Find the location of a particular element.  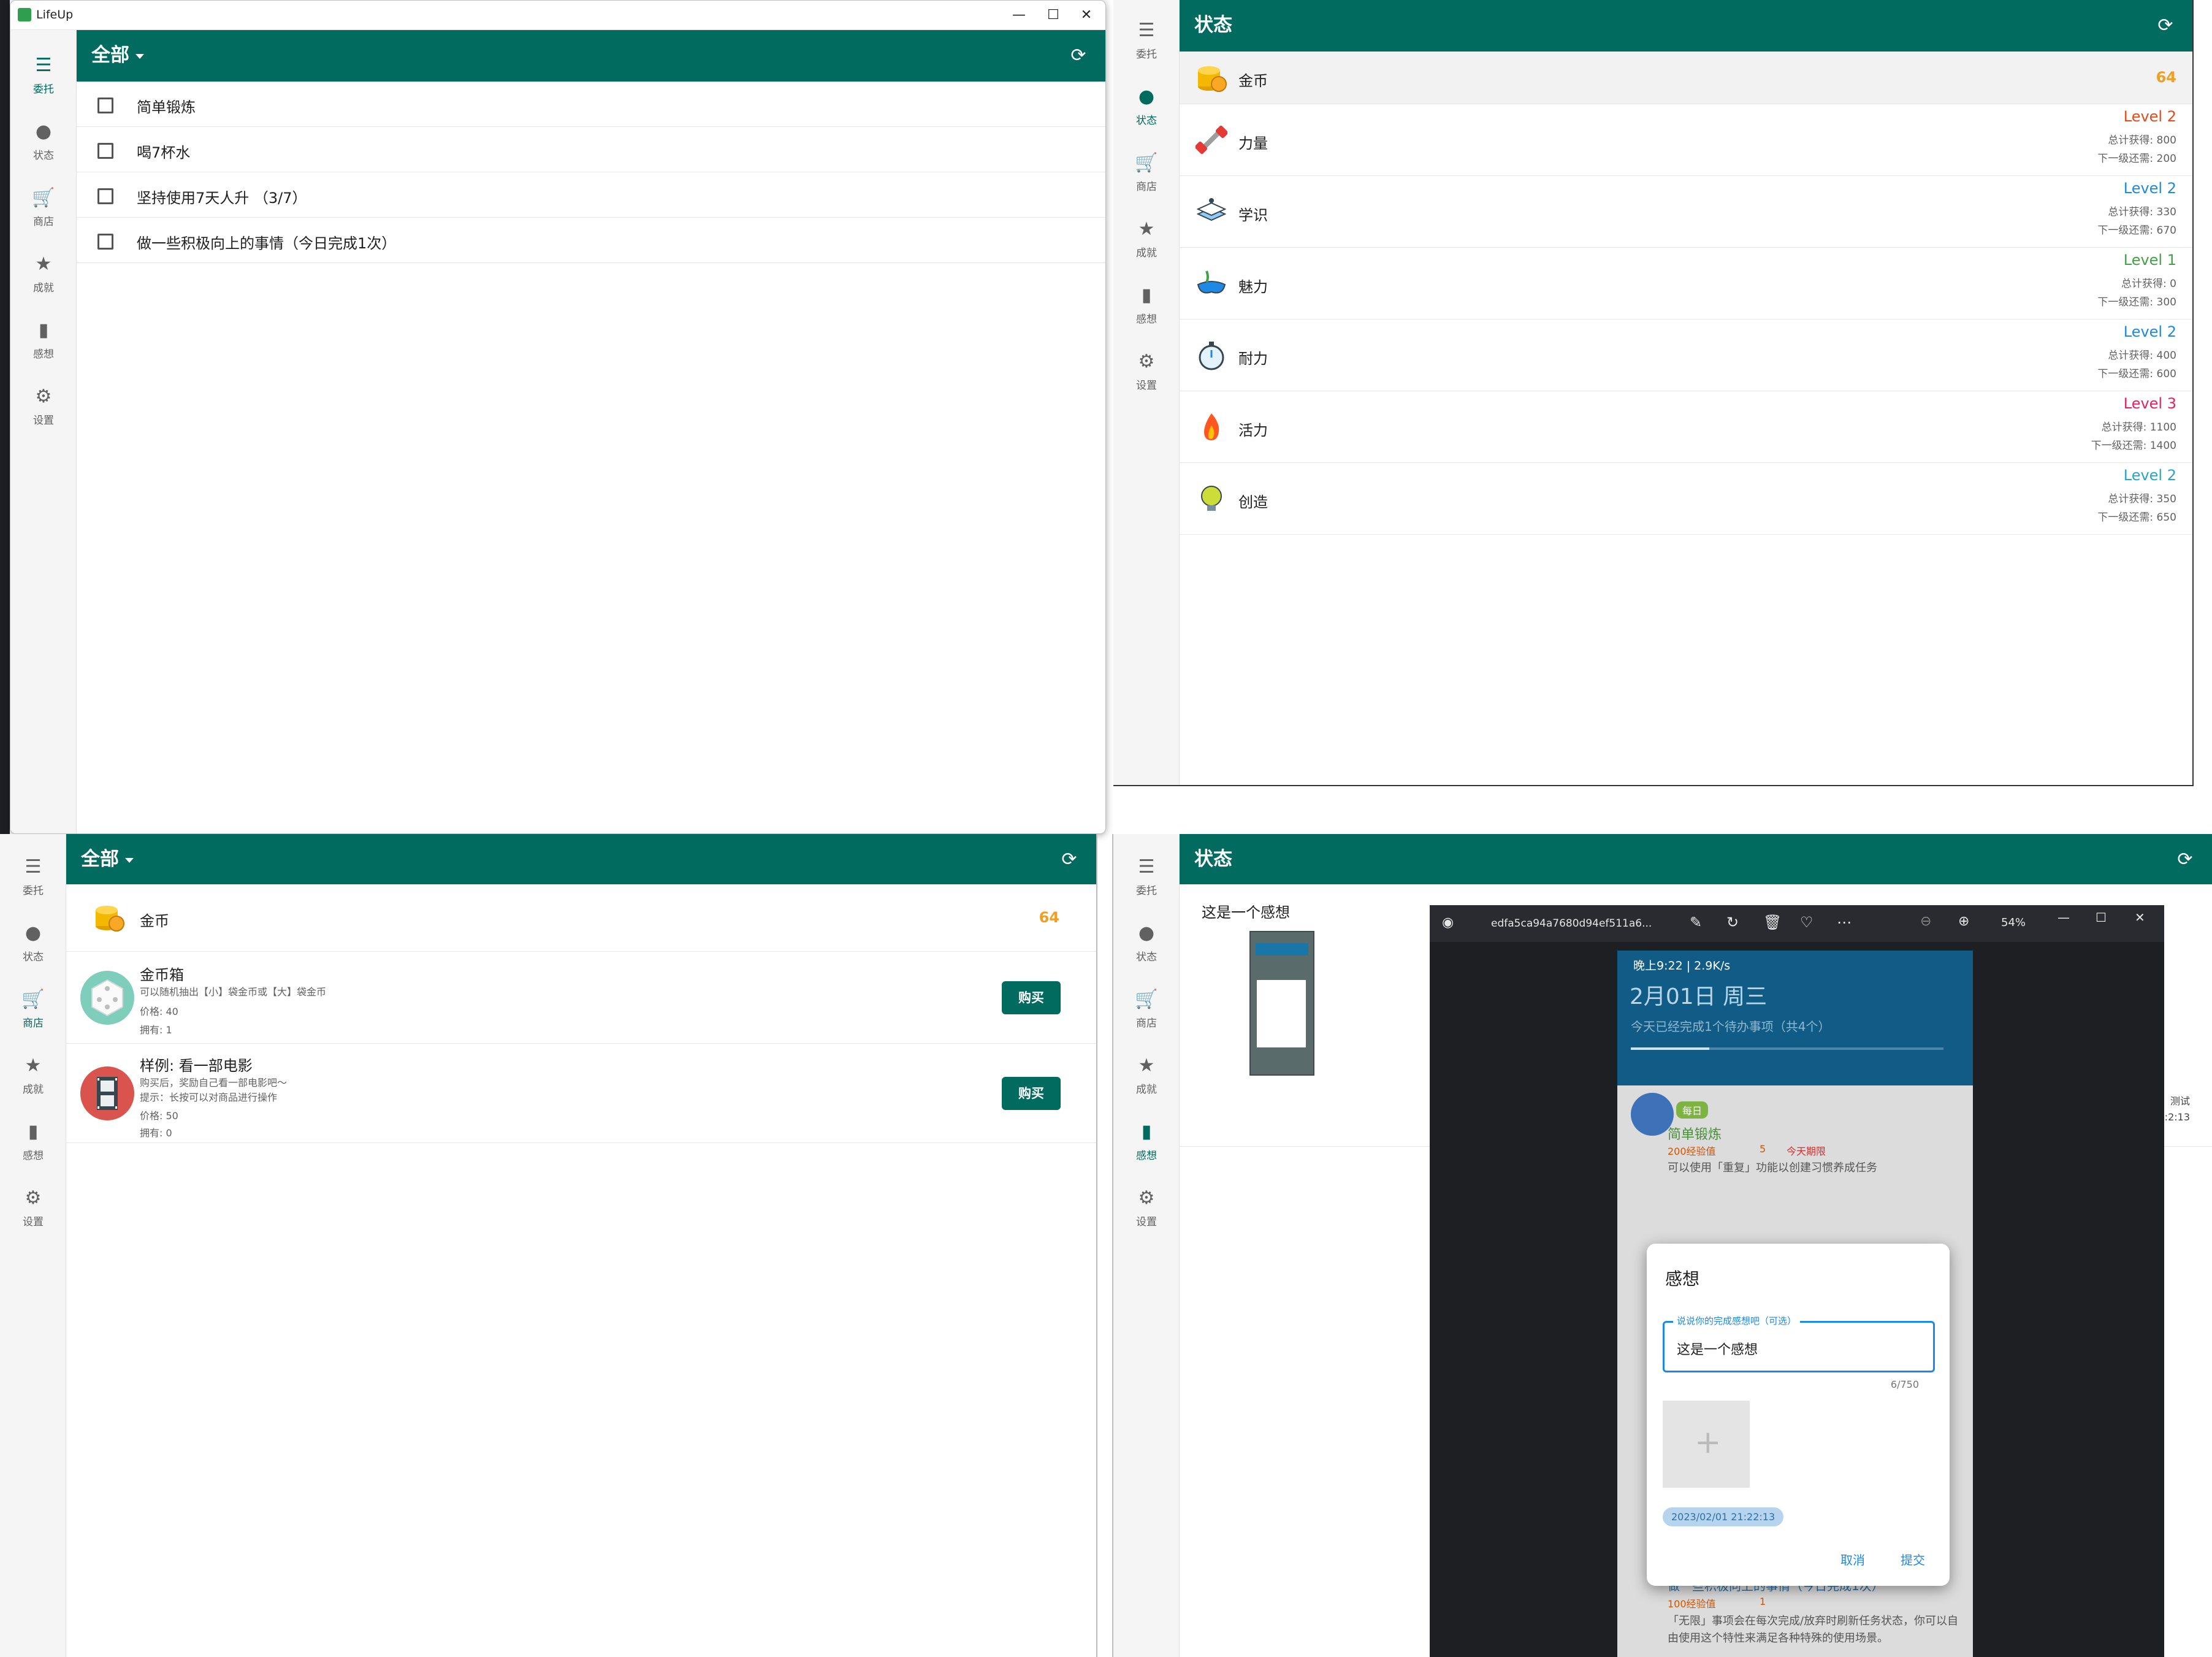

attribute-row: 魅力 Level 1 总计获得: 0 下一级还需: 300 is located at coordinates (1686, 284).